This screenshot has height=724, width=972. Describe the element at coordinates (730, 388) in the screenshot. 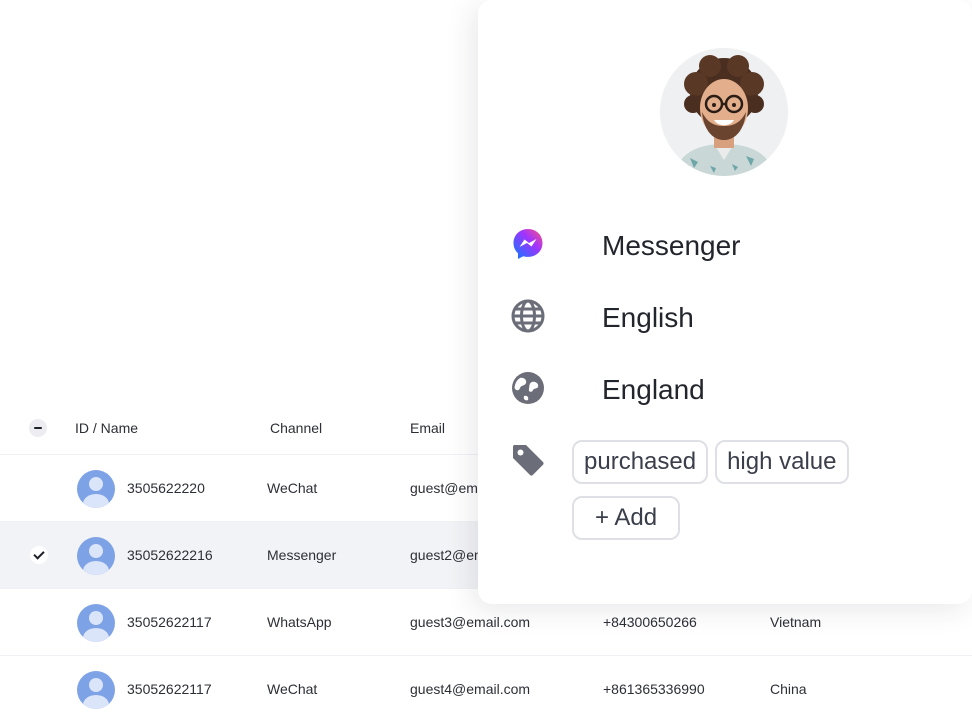

I see `profile-location-row: England` at that location.